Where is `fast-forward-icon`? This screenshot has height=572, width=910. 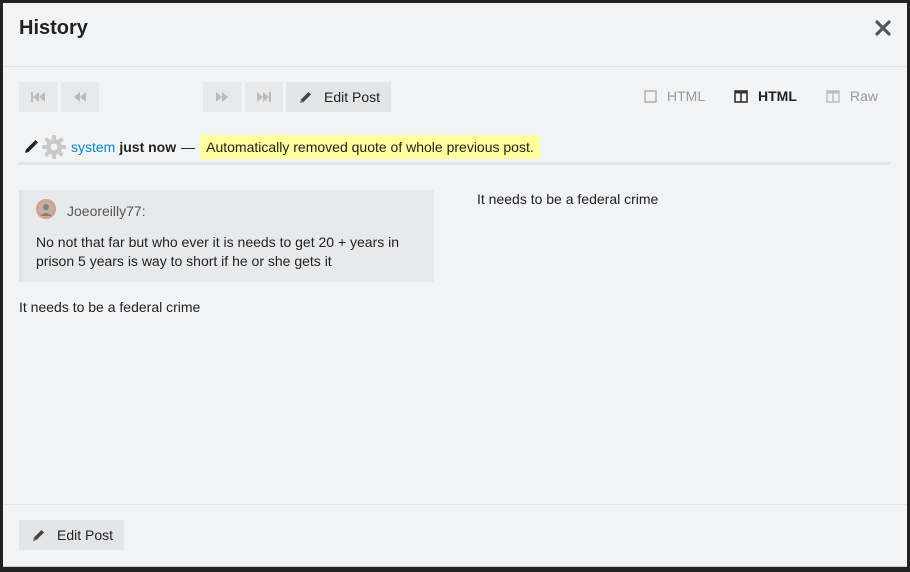 fast-forward-icon is located at coordinates (264, 97).